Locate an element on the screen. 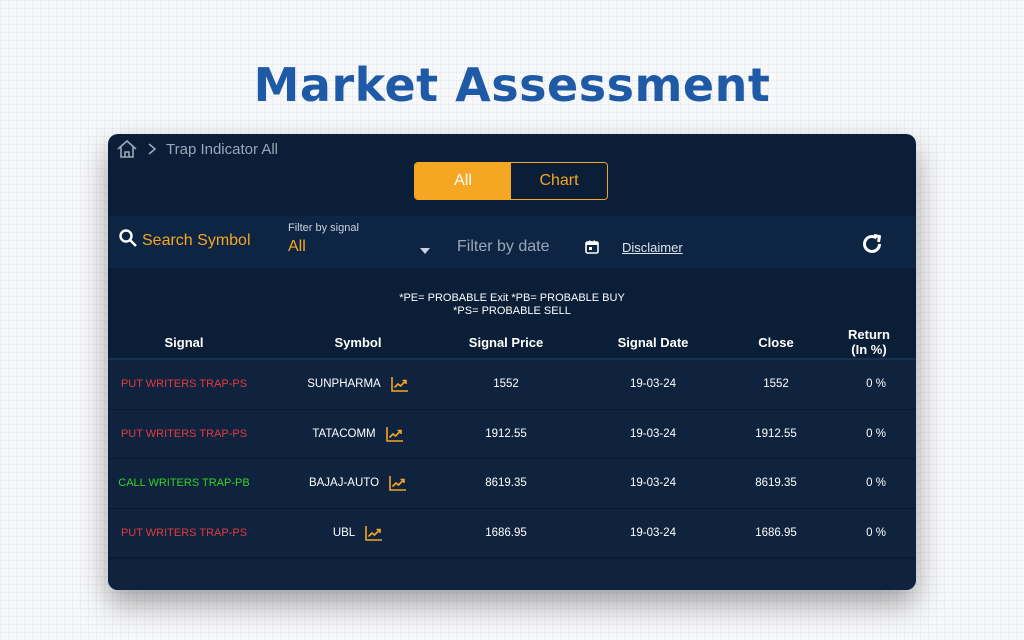 This screenshot has width=1024, height=640. header-signal-price: Signal Price is located at coordinates (506, 342).